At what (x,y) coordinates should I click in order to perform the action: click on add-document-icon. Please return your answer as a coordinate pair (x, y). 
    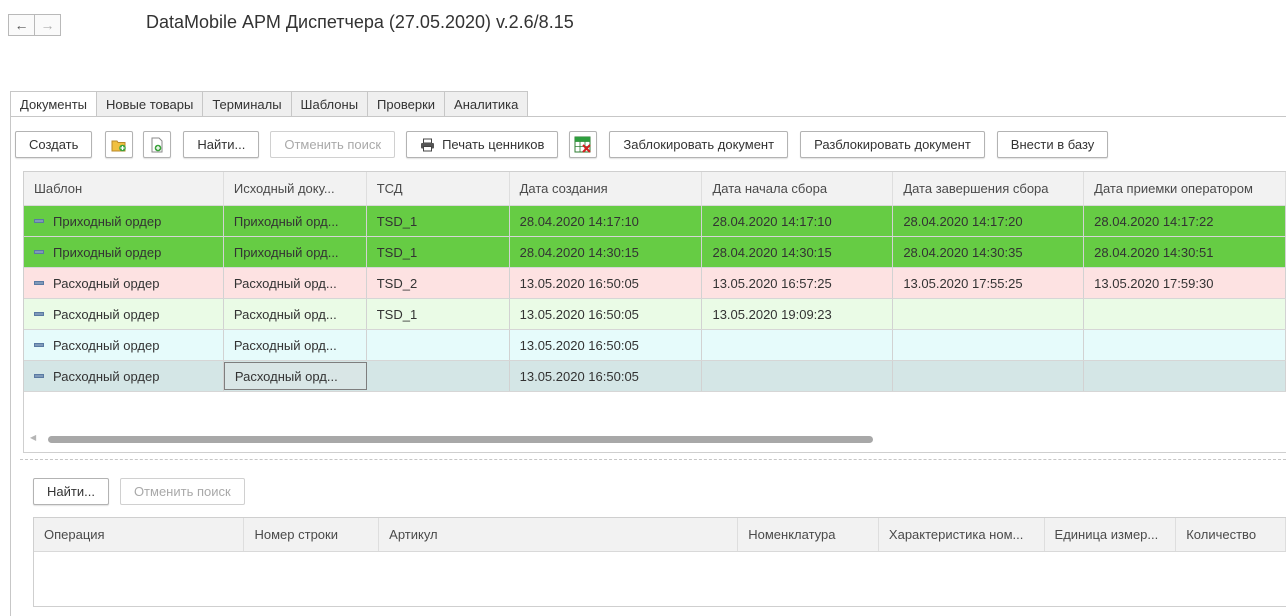
    Looking at the image, I should click on (157, 144).